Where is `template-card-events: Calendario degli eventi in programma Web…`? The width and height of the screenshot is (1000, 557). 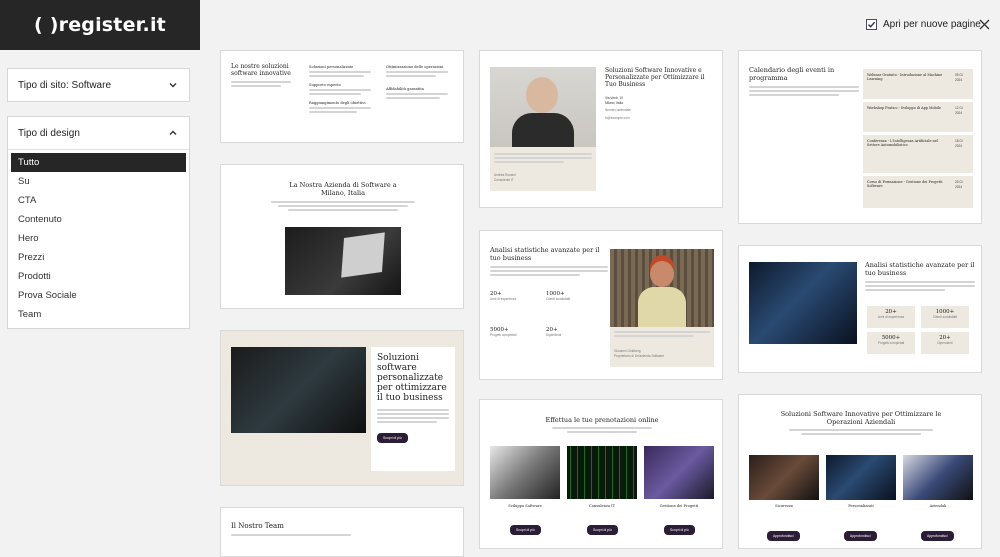
template-card-events: Calendario degli eventi in programma Web… is located at coordinates (860, 137).